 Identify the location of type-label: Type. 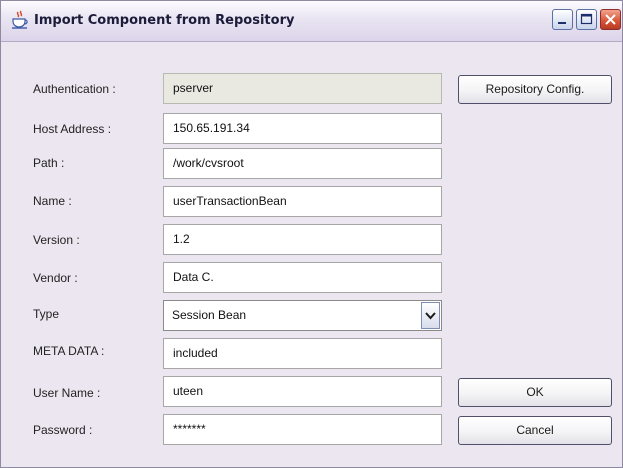
(46, 314).